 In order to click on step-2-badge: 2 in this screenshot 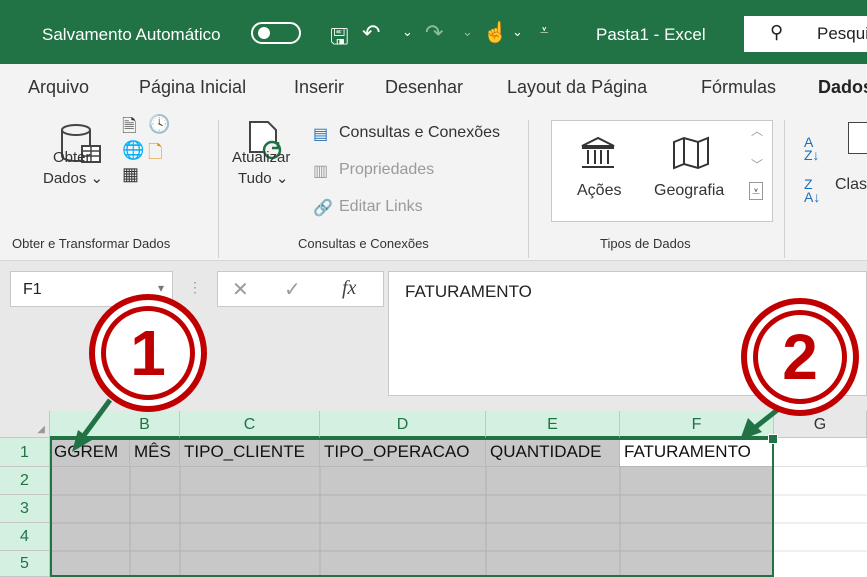, I will do `click(800, 357)`.